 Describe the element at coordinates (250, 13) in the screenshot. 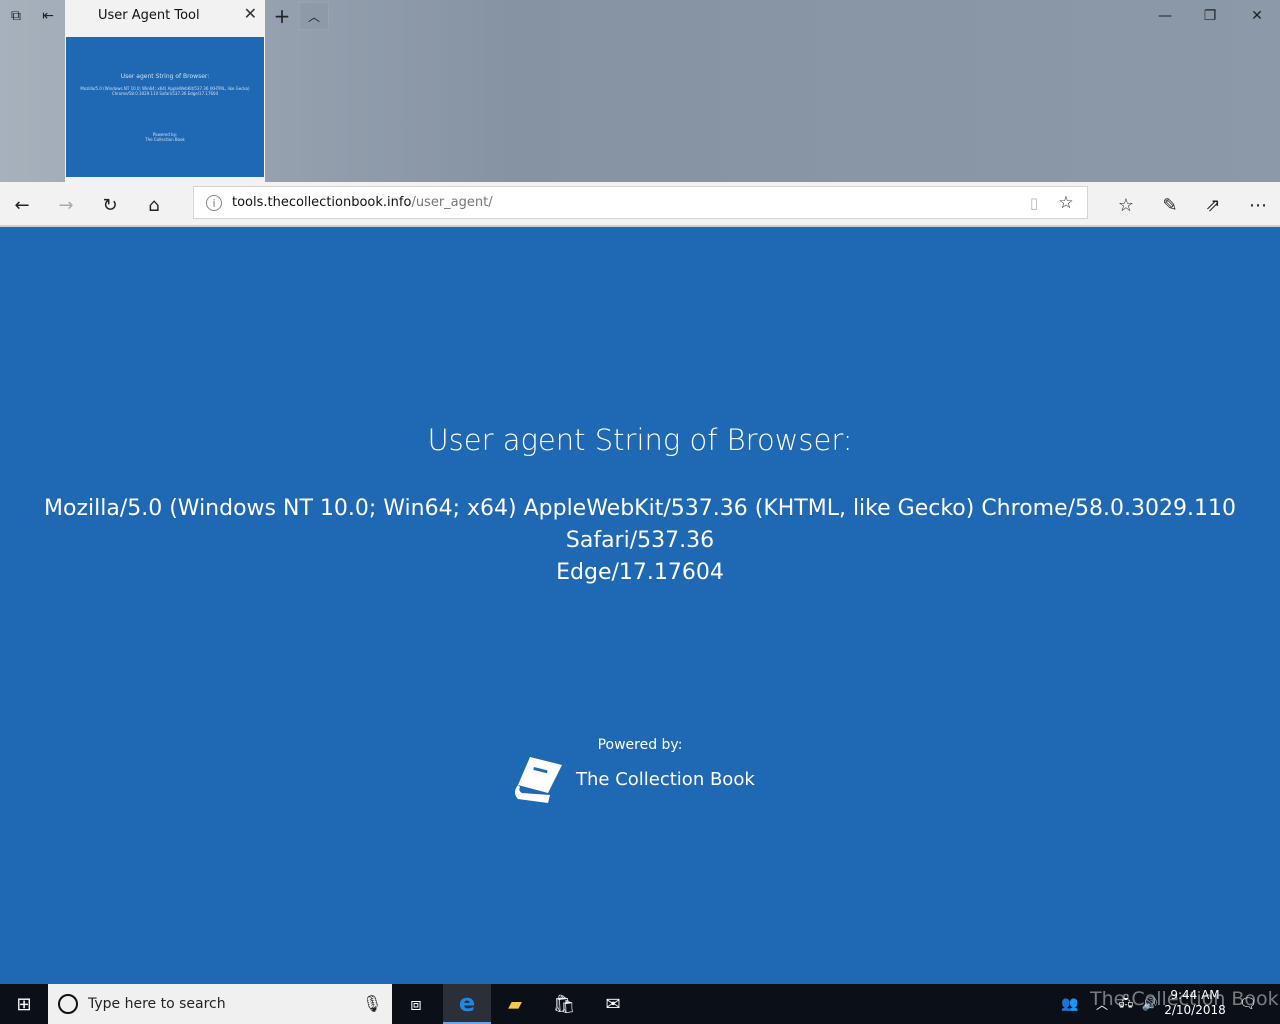

I see `close-icon: ✕` at that location.